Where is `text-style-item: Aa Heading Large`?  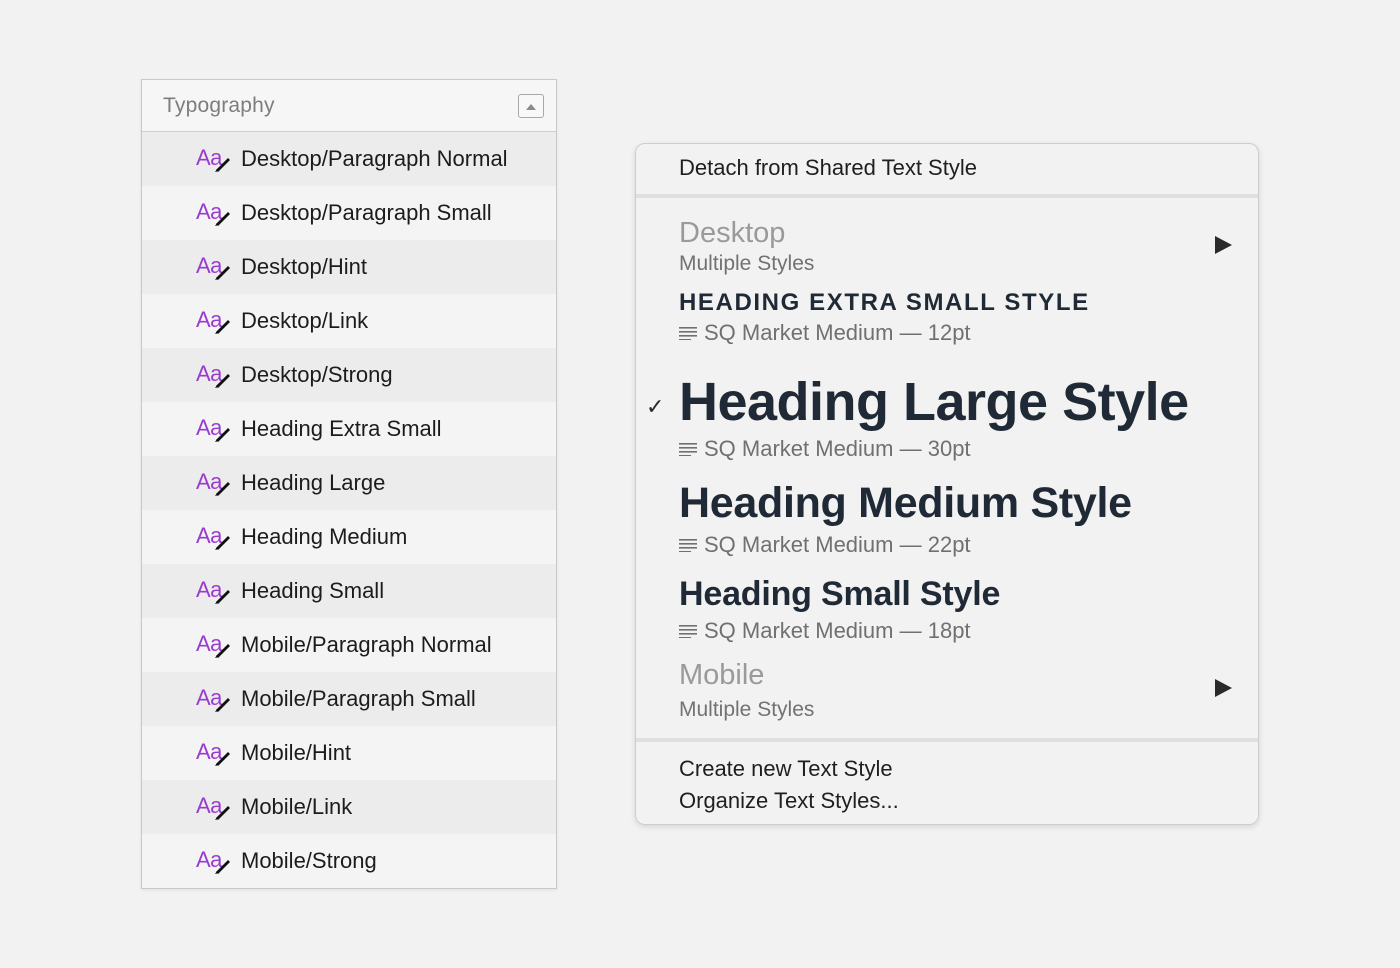 text-style-item: Aa Heading Large is located at coordinates (349, 483).